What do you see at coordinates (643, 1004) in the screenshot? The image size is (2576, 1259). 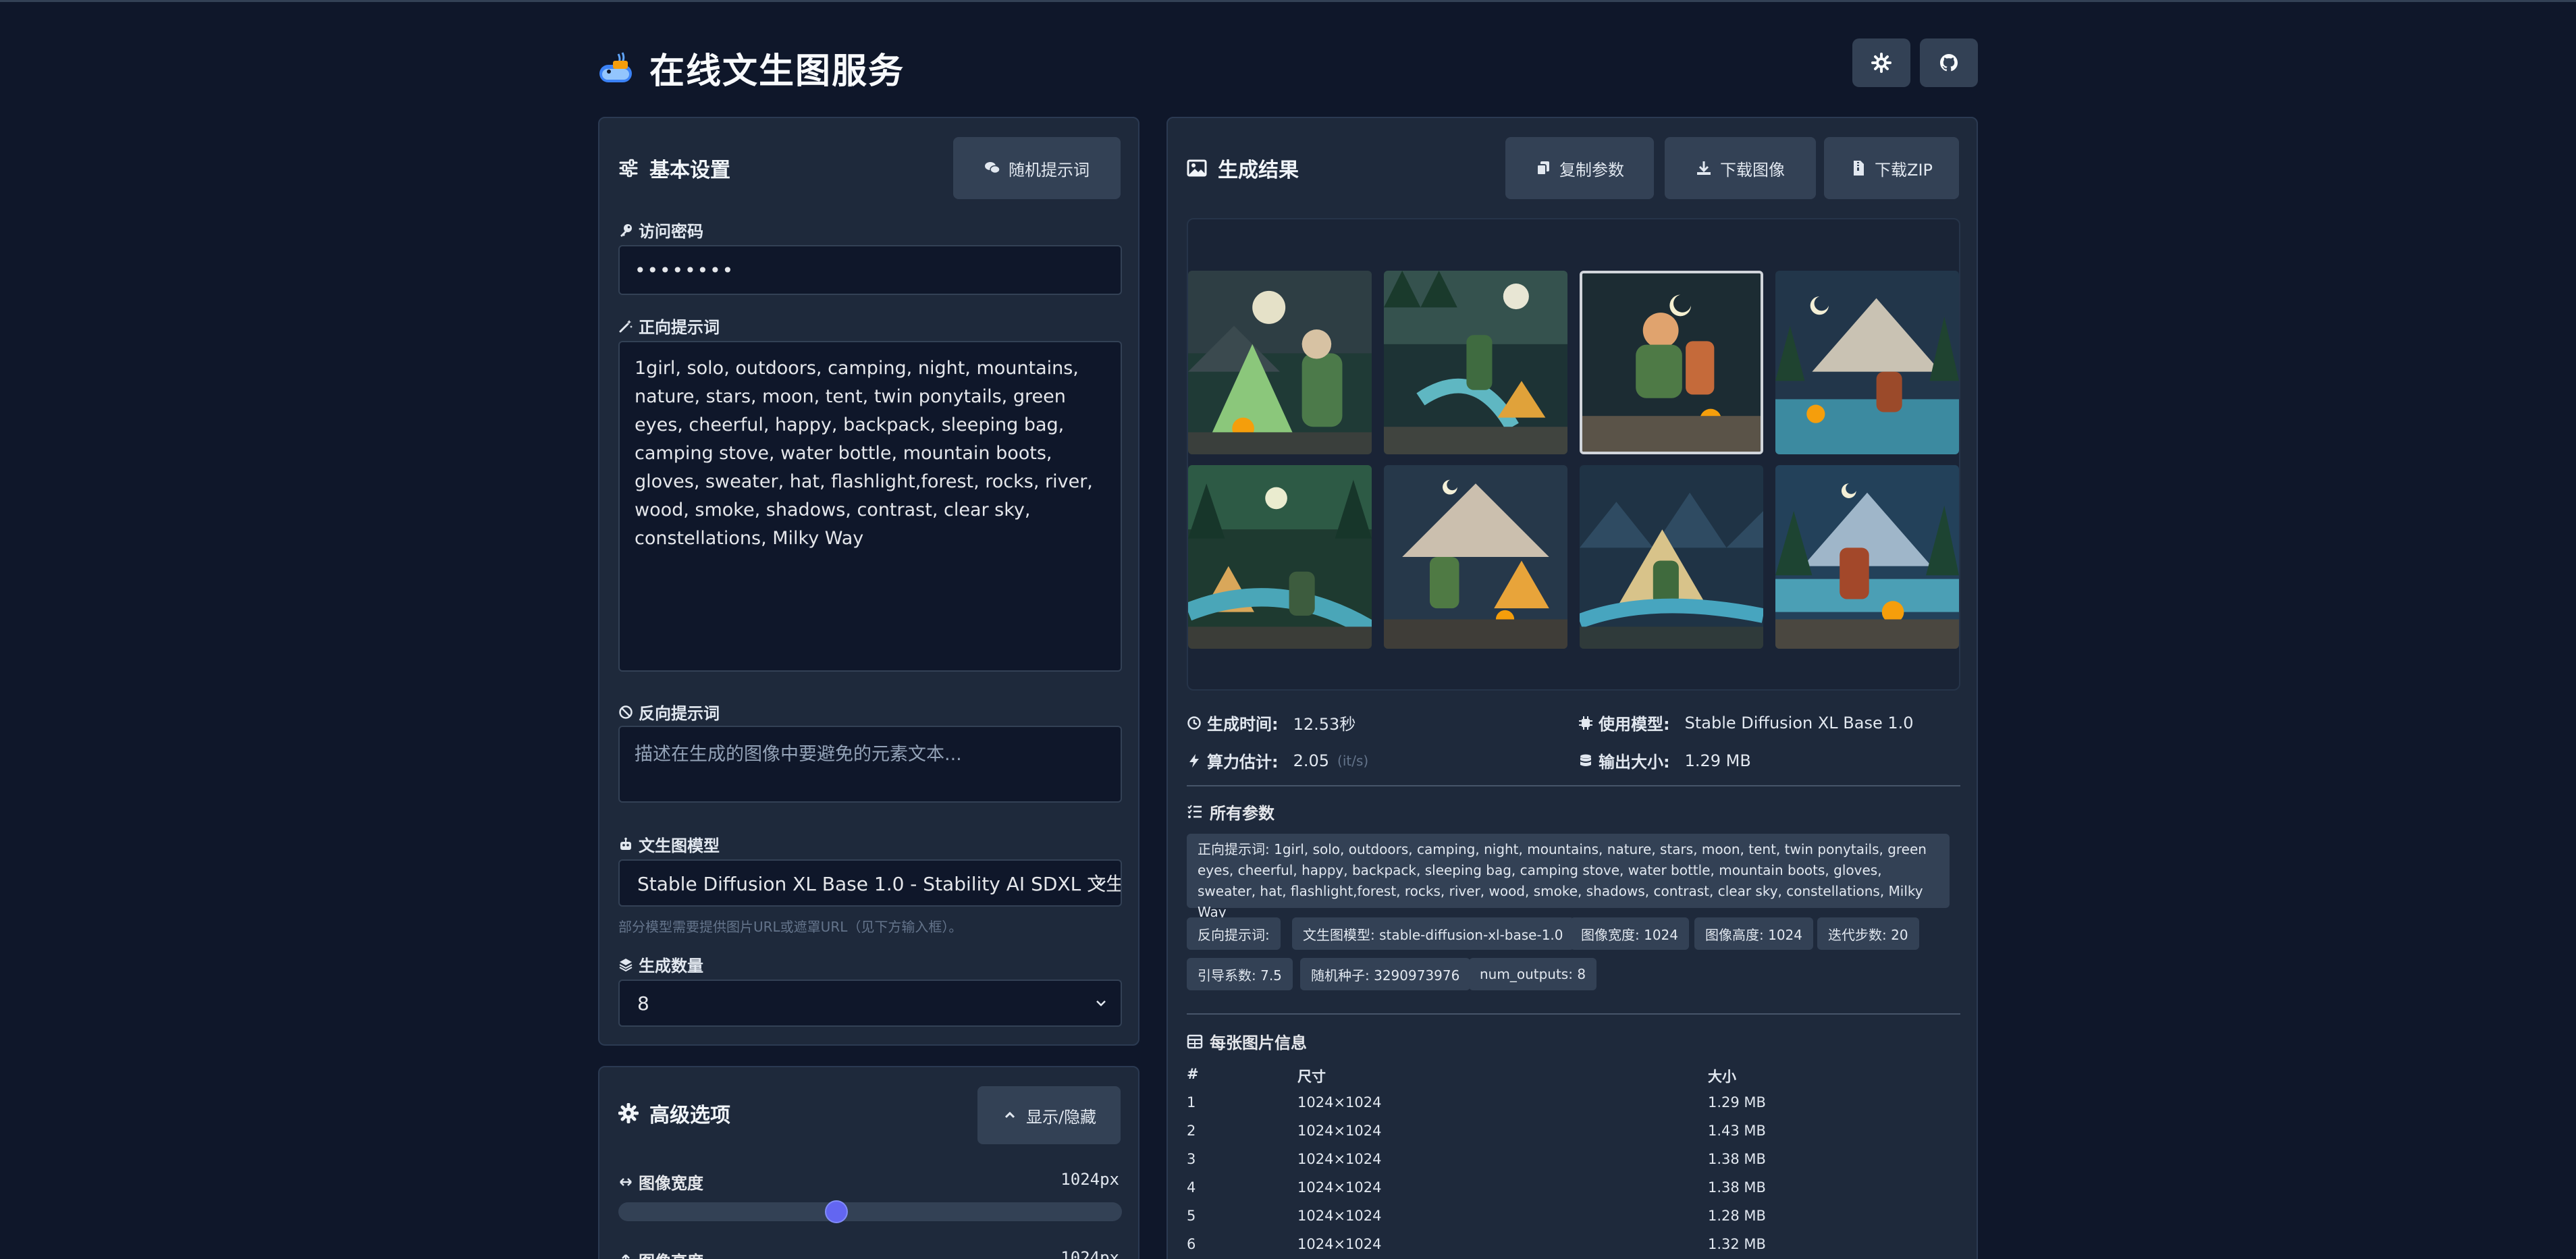 I see `count-select-value: 8` at bounding box center [643, 1004].